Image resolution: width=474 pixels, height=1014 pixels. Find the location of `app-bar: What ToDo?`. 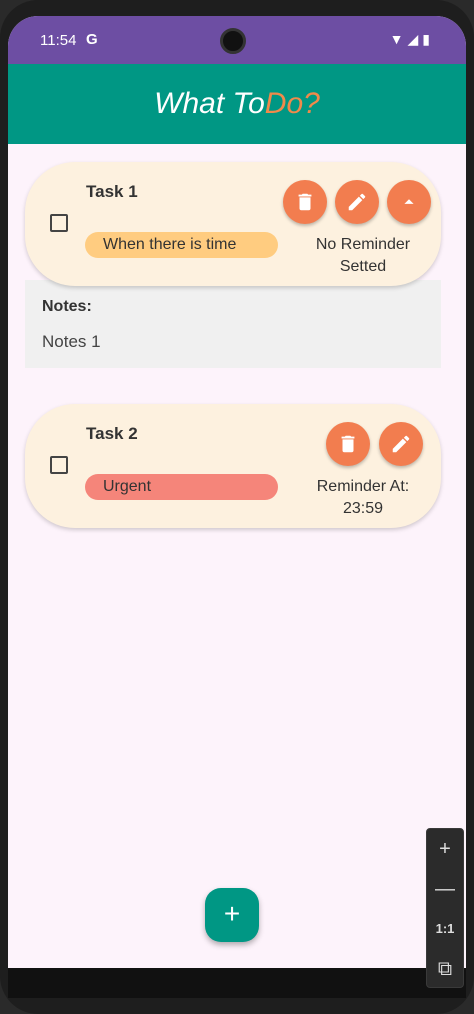

app-bar: What ToDo? is located at coordinates (237, 104).